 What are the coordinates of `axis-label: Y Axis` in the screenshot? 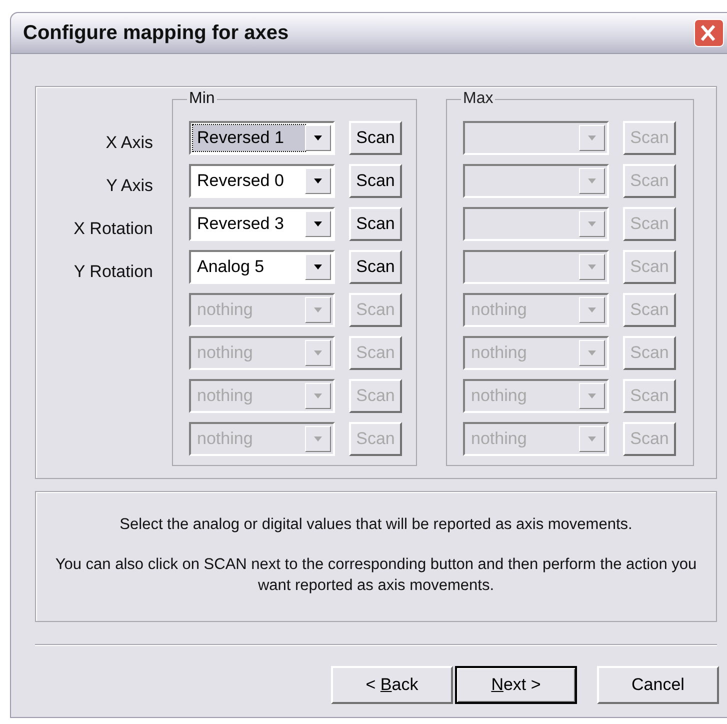 It's located at (129, 186).